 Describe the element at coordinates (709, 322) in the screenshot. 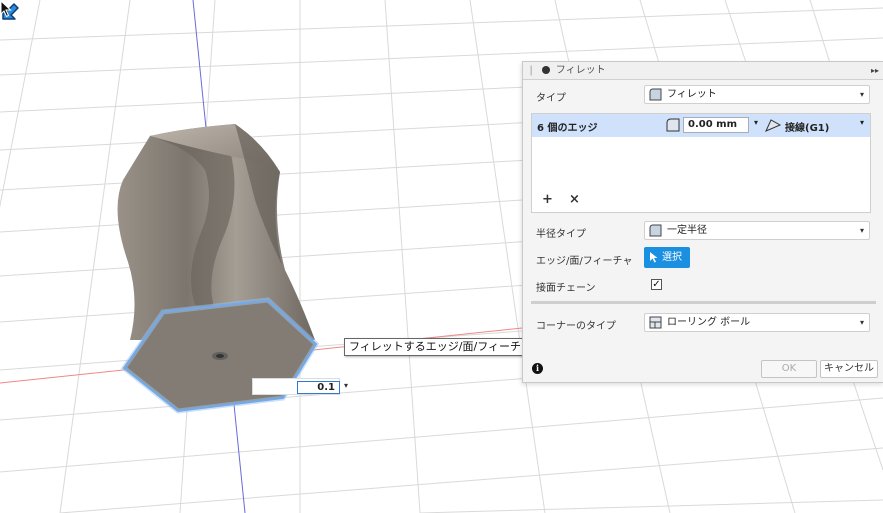

I see `corner-type-value: ローリング ボール` at that location.